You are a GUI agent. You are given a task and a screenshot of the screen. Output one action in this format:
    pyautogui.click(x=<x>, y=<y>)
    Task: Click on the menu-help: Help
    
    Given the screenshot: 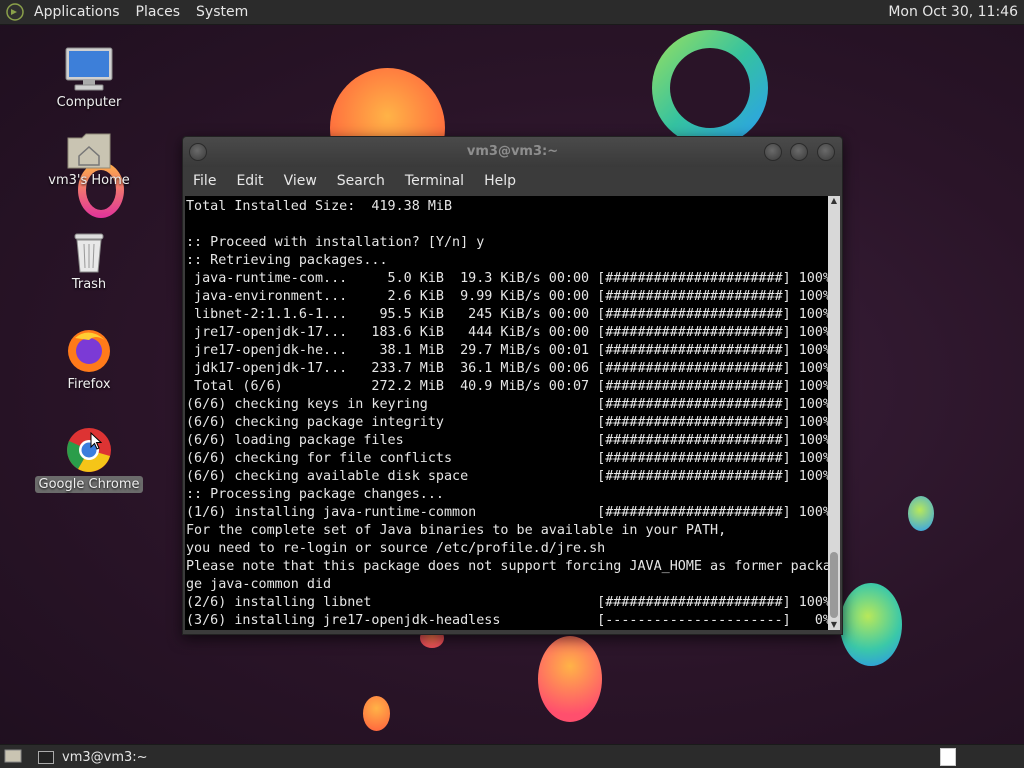 What is the action you would take?
    pyautogui.click(x=500, y=181)
    